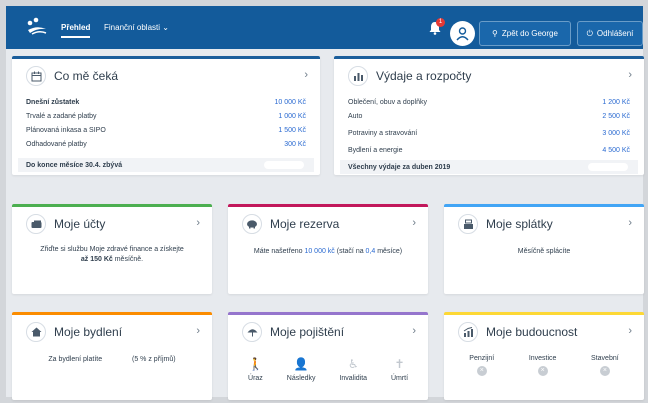 The image size is (648, 403). Describe the element at coordinates (36, 76) in the screenshot. I see `calendar-icon` at that location.